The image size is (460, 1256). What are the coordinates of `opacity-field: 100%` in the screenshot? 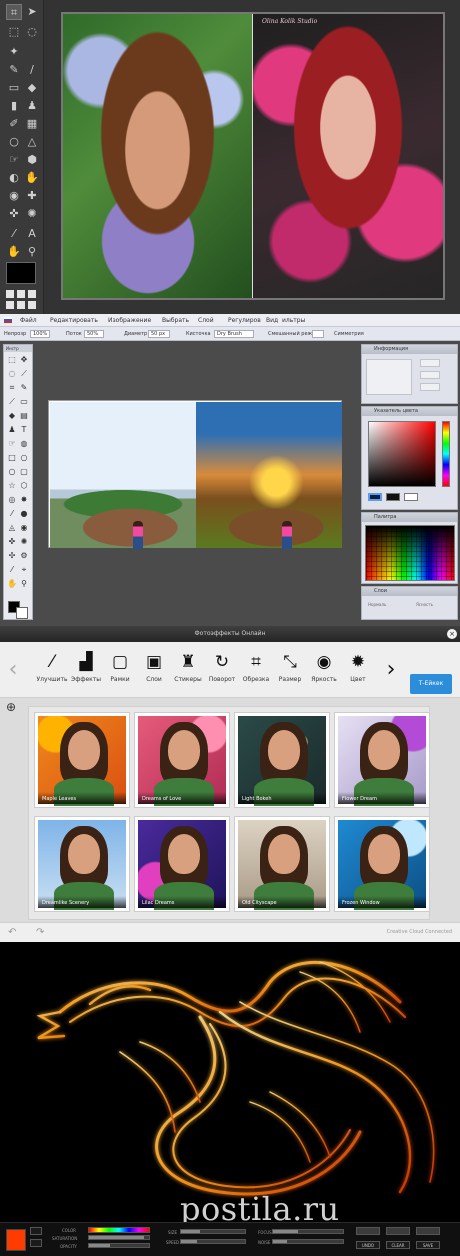 It's located at (40, 334).